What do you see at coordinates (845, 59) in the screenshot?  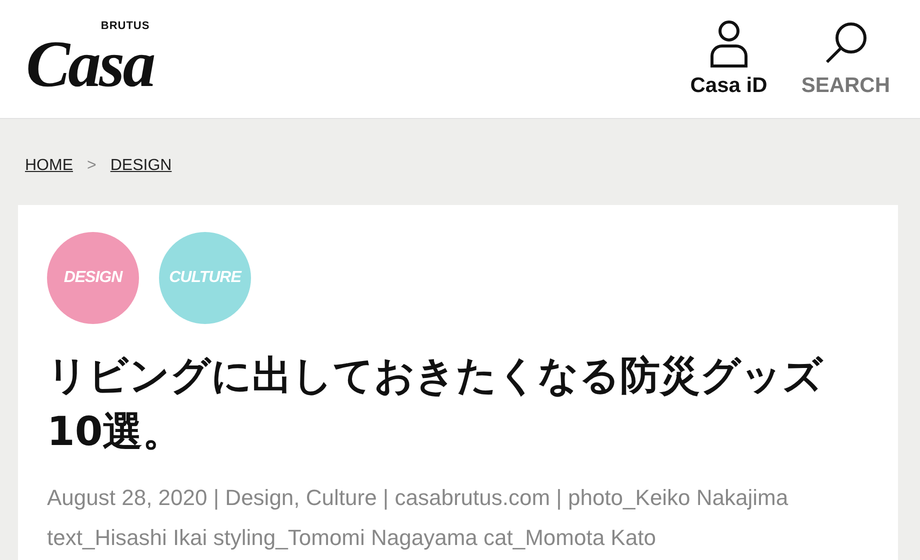 I see `search-button: SEARCH` at bounding box center [845, 59].